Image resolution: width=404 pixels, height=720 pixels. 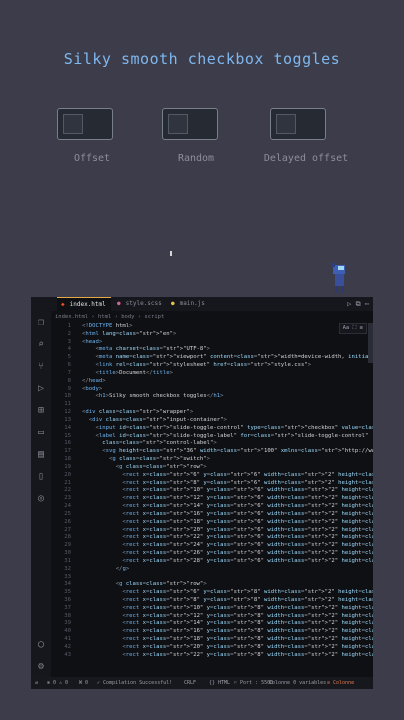 I want to click on code-text: <g class=class="str">"row">, so click(x=161, y=584).